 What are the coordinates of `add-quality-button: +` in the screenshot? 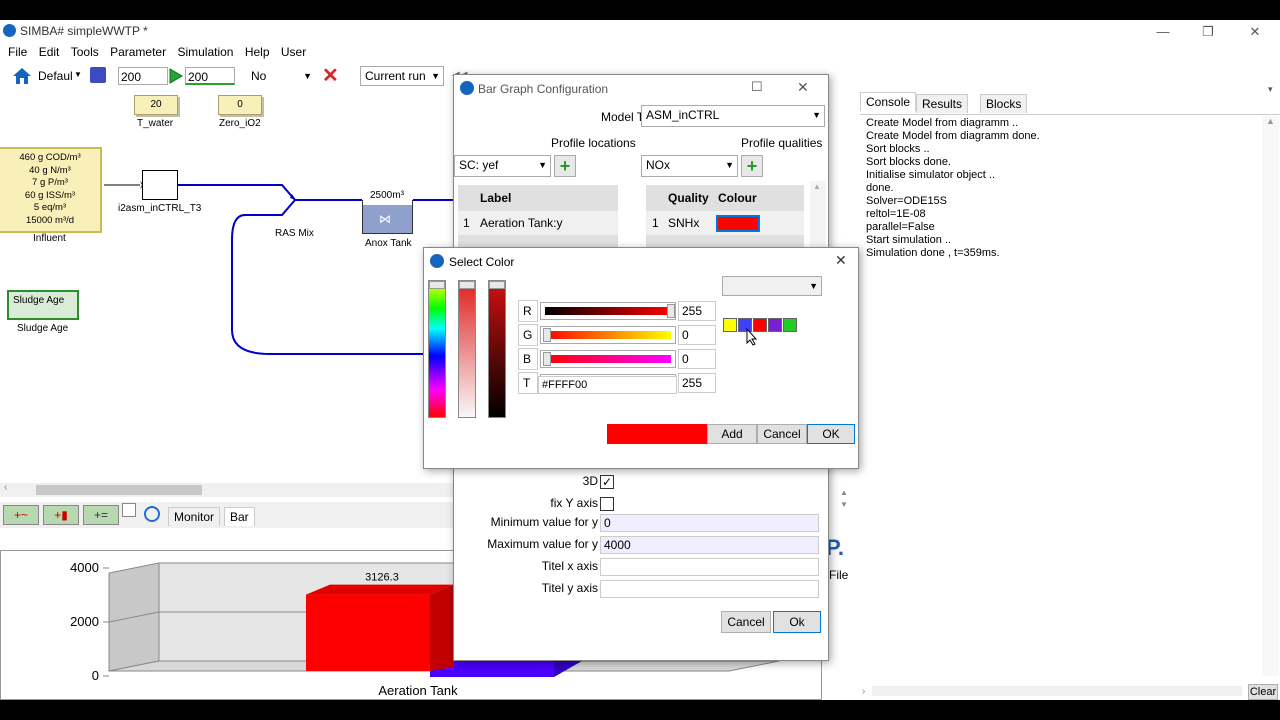 It's located at (752, 166).